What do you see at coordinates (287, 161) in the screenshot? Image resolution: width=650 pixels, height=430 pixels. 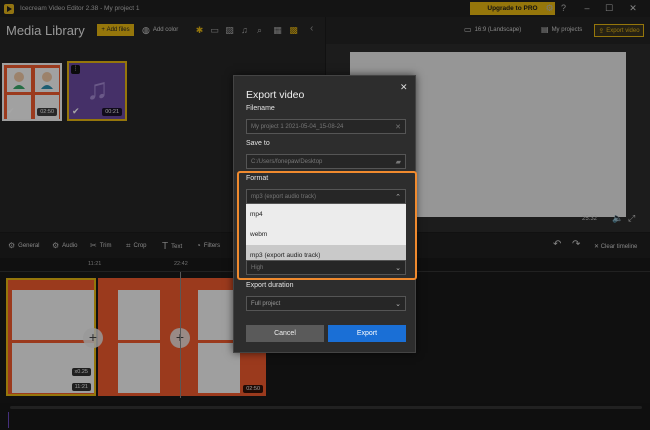 I see `save-to-value: C:/Users/fonepaw/Desktop` at bounding box center [287, 161].